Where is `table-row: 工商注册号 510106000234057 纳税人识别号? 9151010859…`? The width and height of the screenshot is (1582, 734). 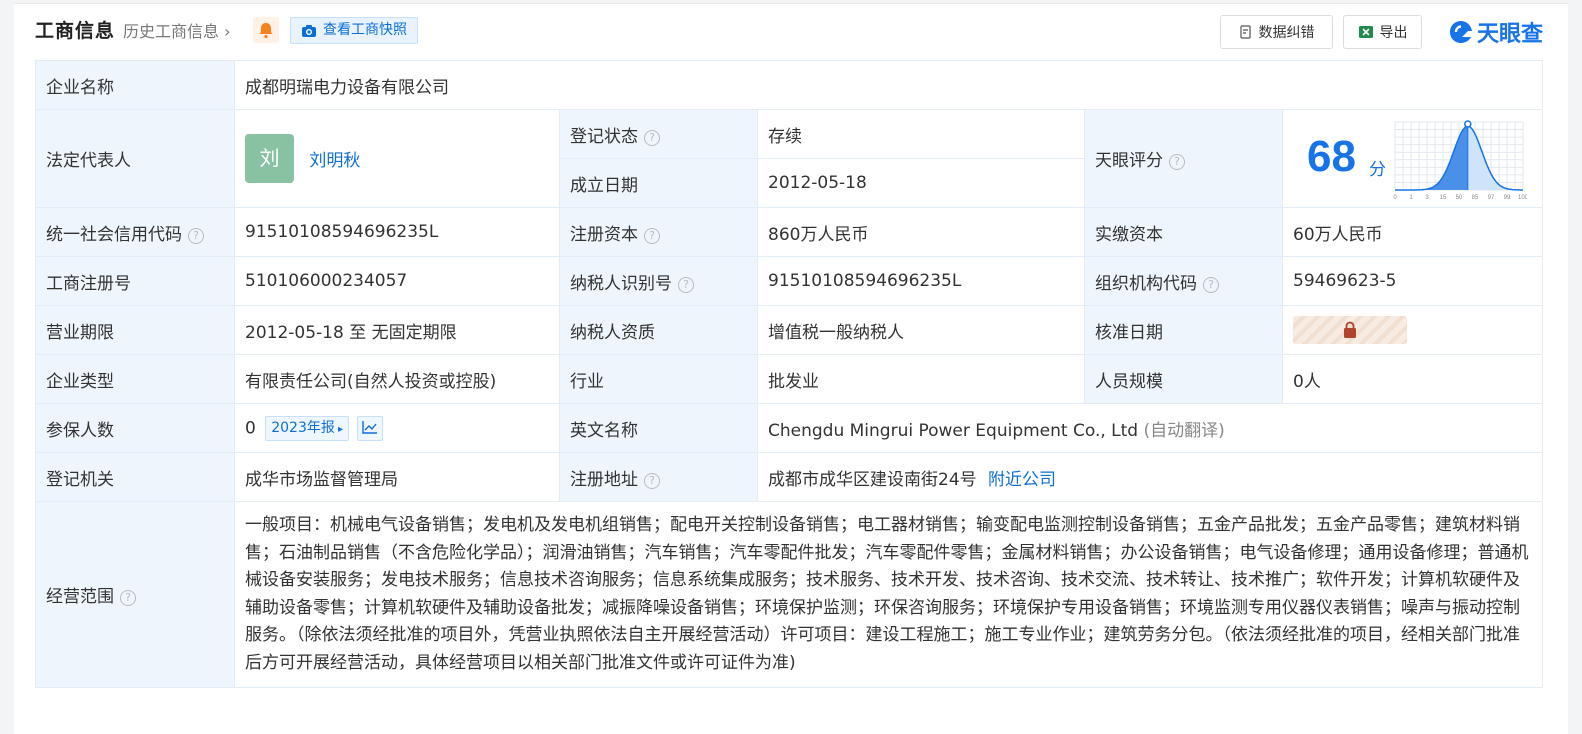
table-row: 工商注册号 510106000234057 纳税人识别号? 9151010859… is located at coordinates (789, 281).